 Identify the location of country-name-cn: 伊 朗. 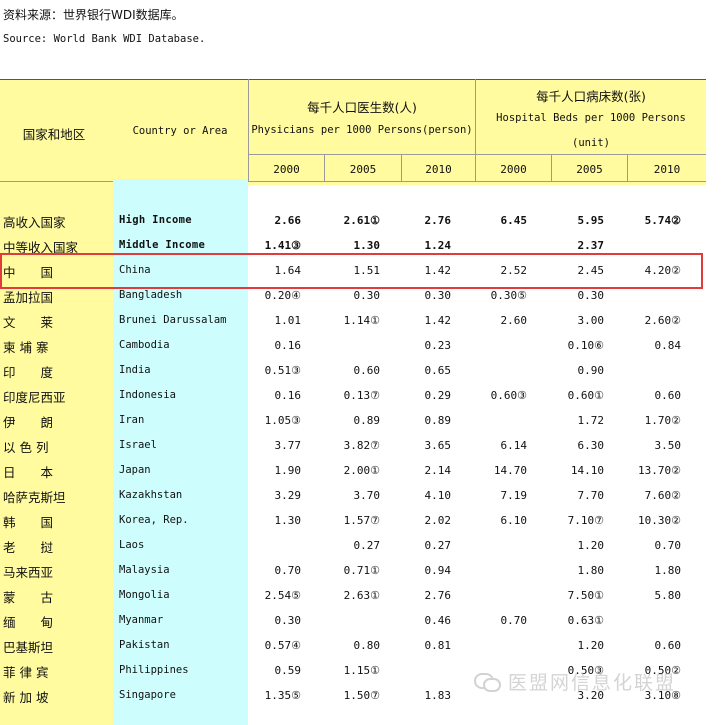
(28, 422).